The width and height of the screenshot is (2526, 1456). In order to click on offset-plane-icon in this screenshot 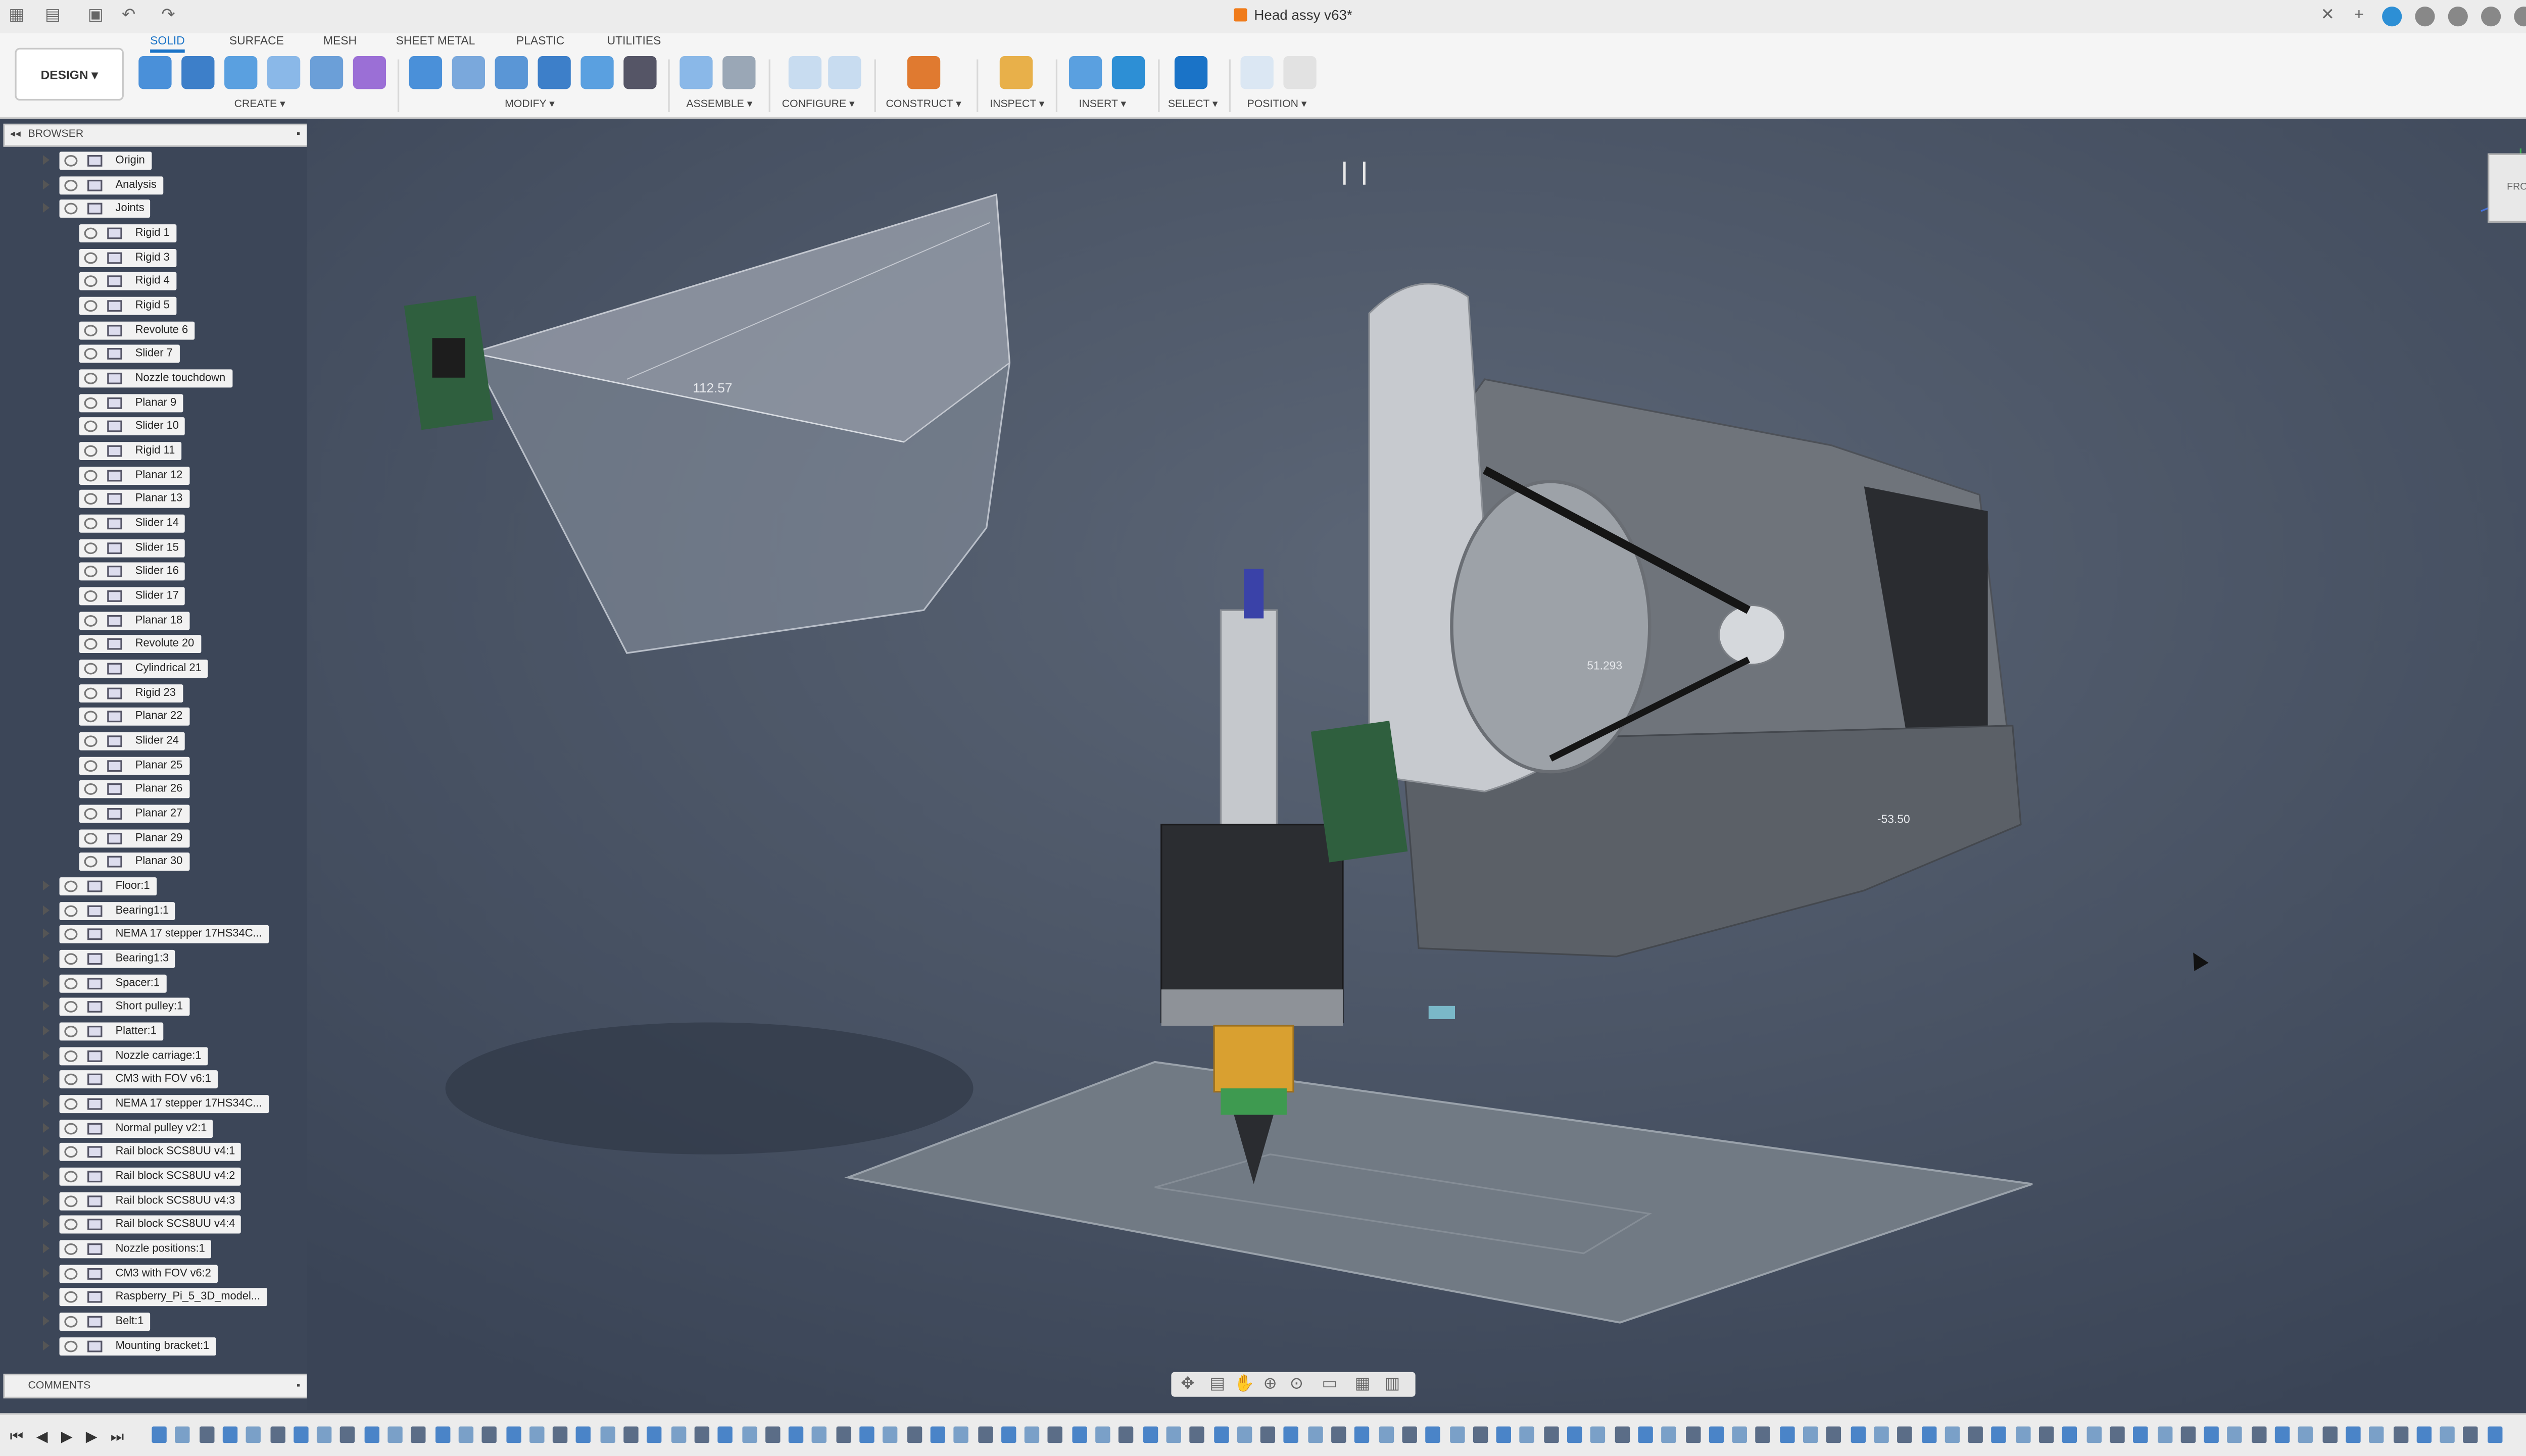, I will do `click(924, 73)`.